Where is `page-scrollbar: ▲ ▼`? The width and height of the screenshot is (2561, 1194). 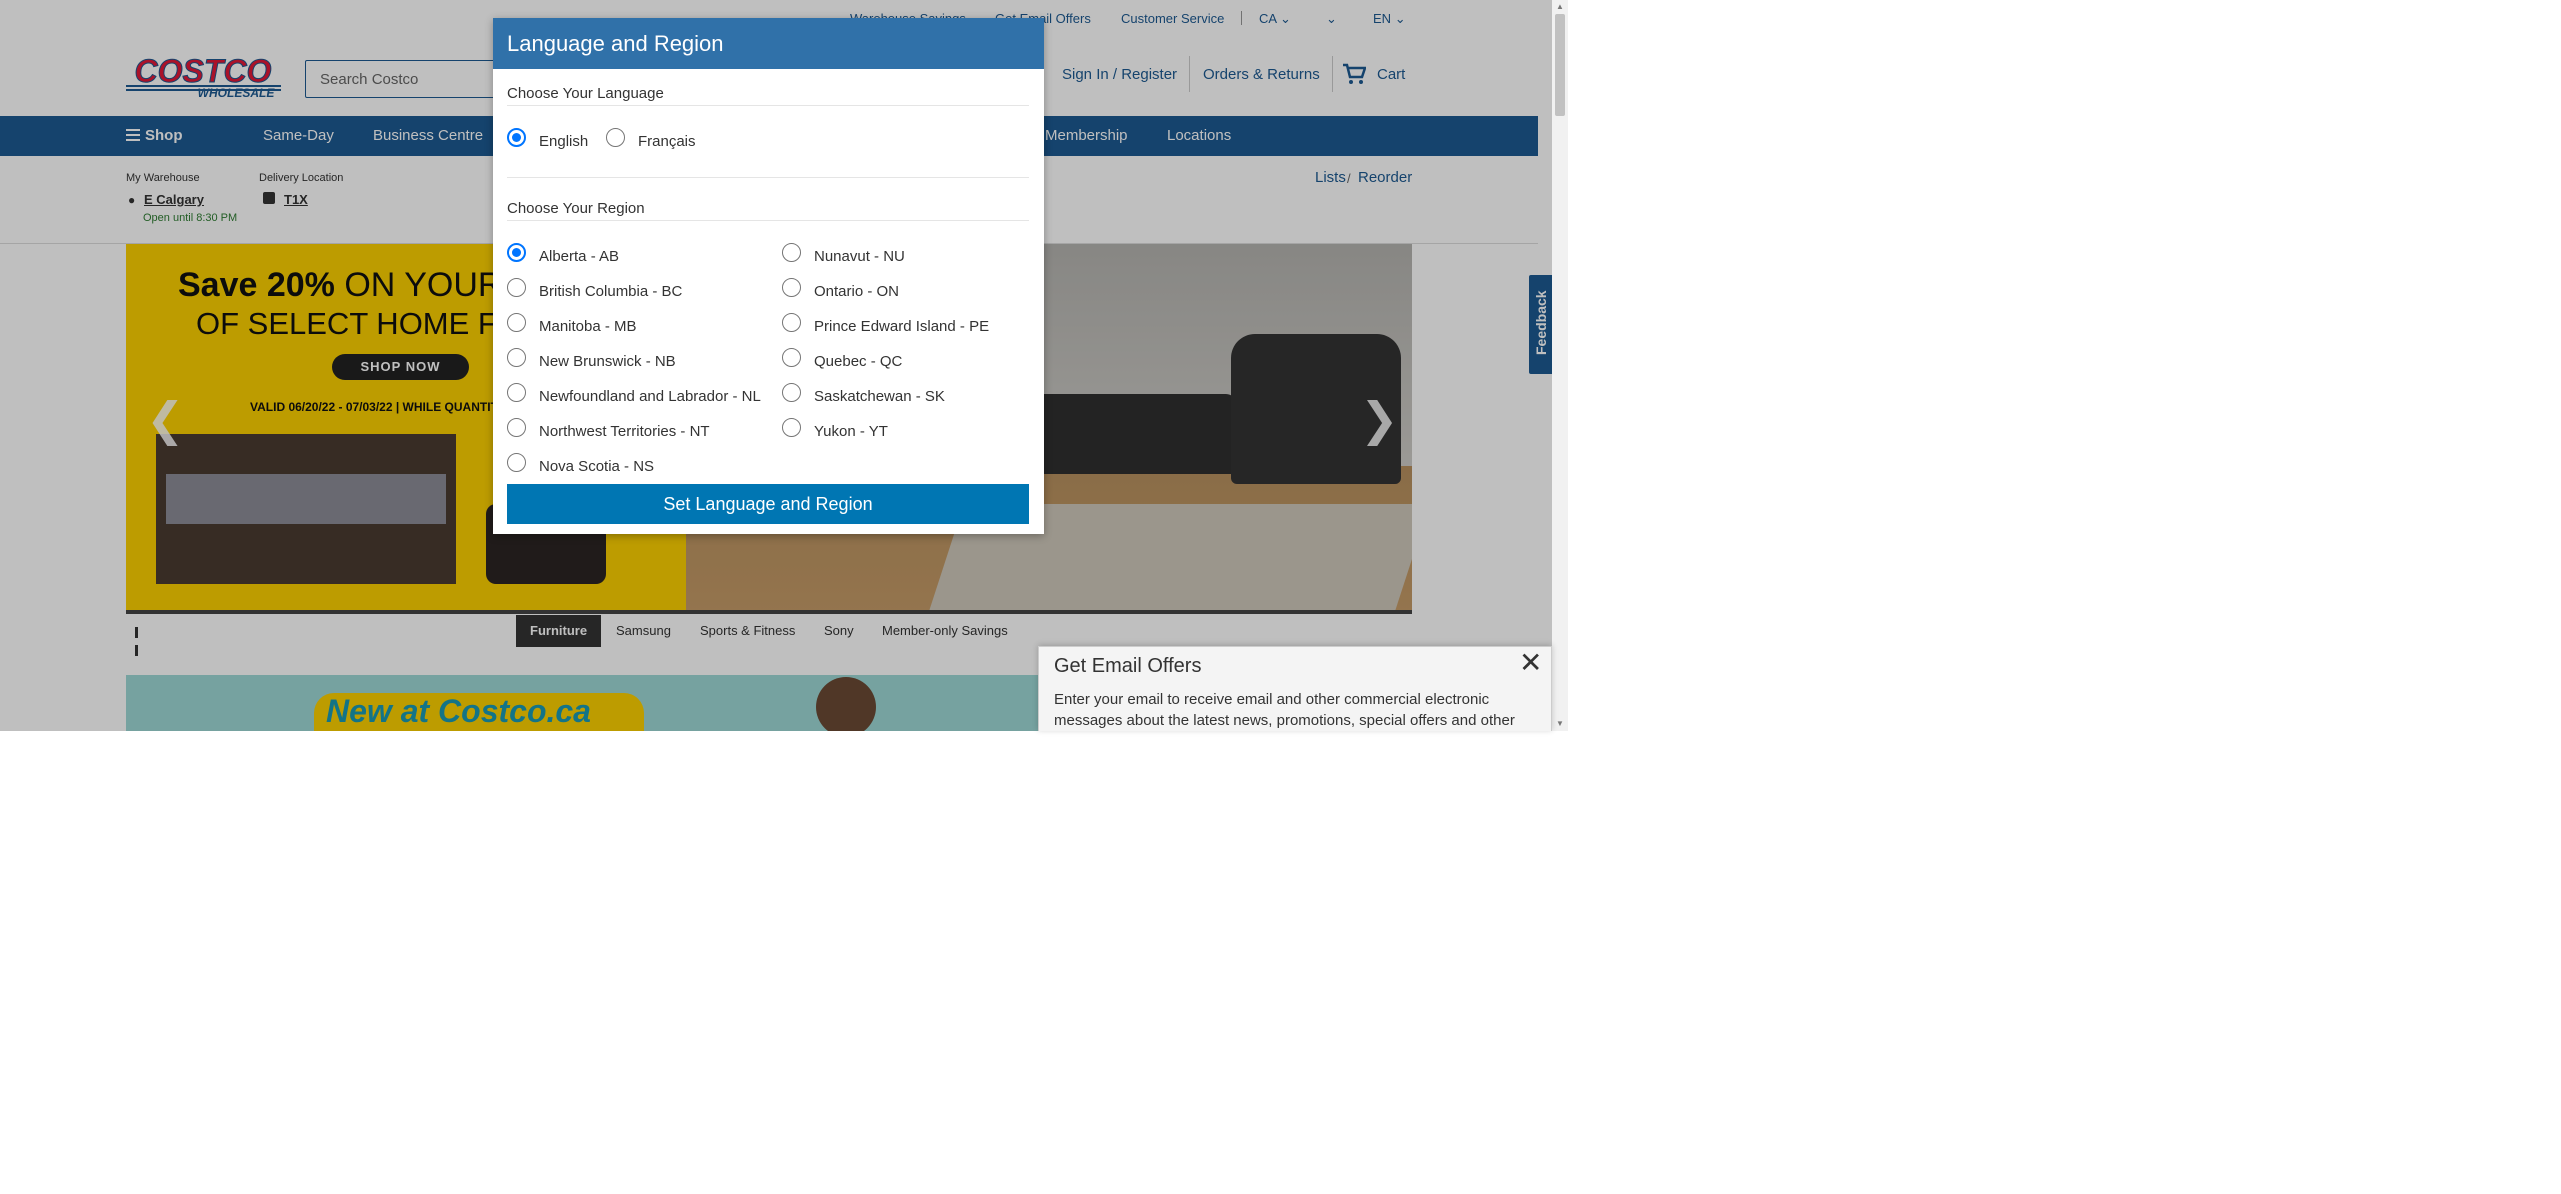
page-scrollbar: ▲ ▼ is located at coordinates (1560, 365).